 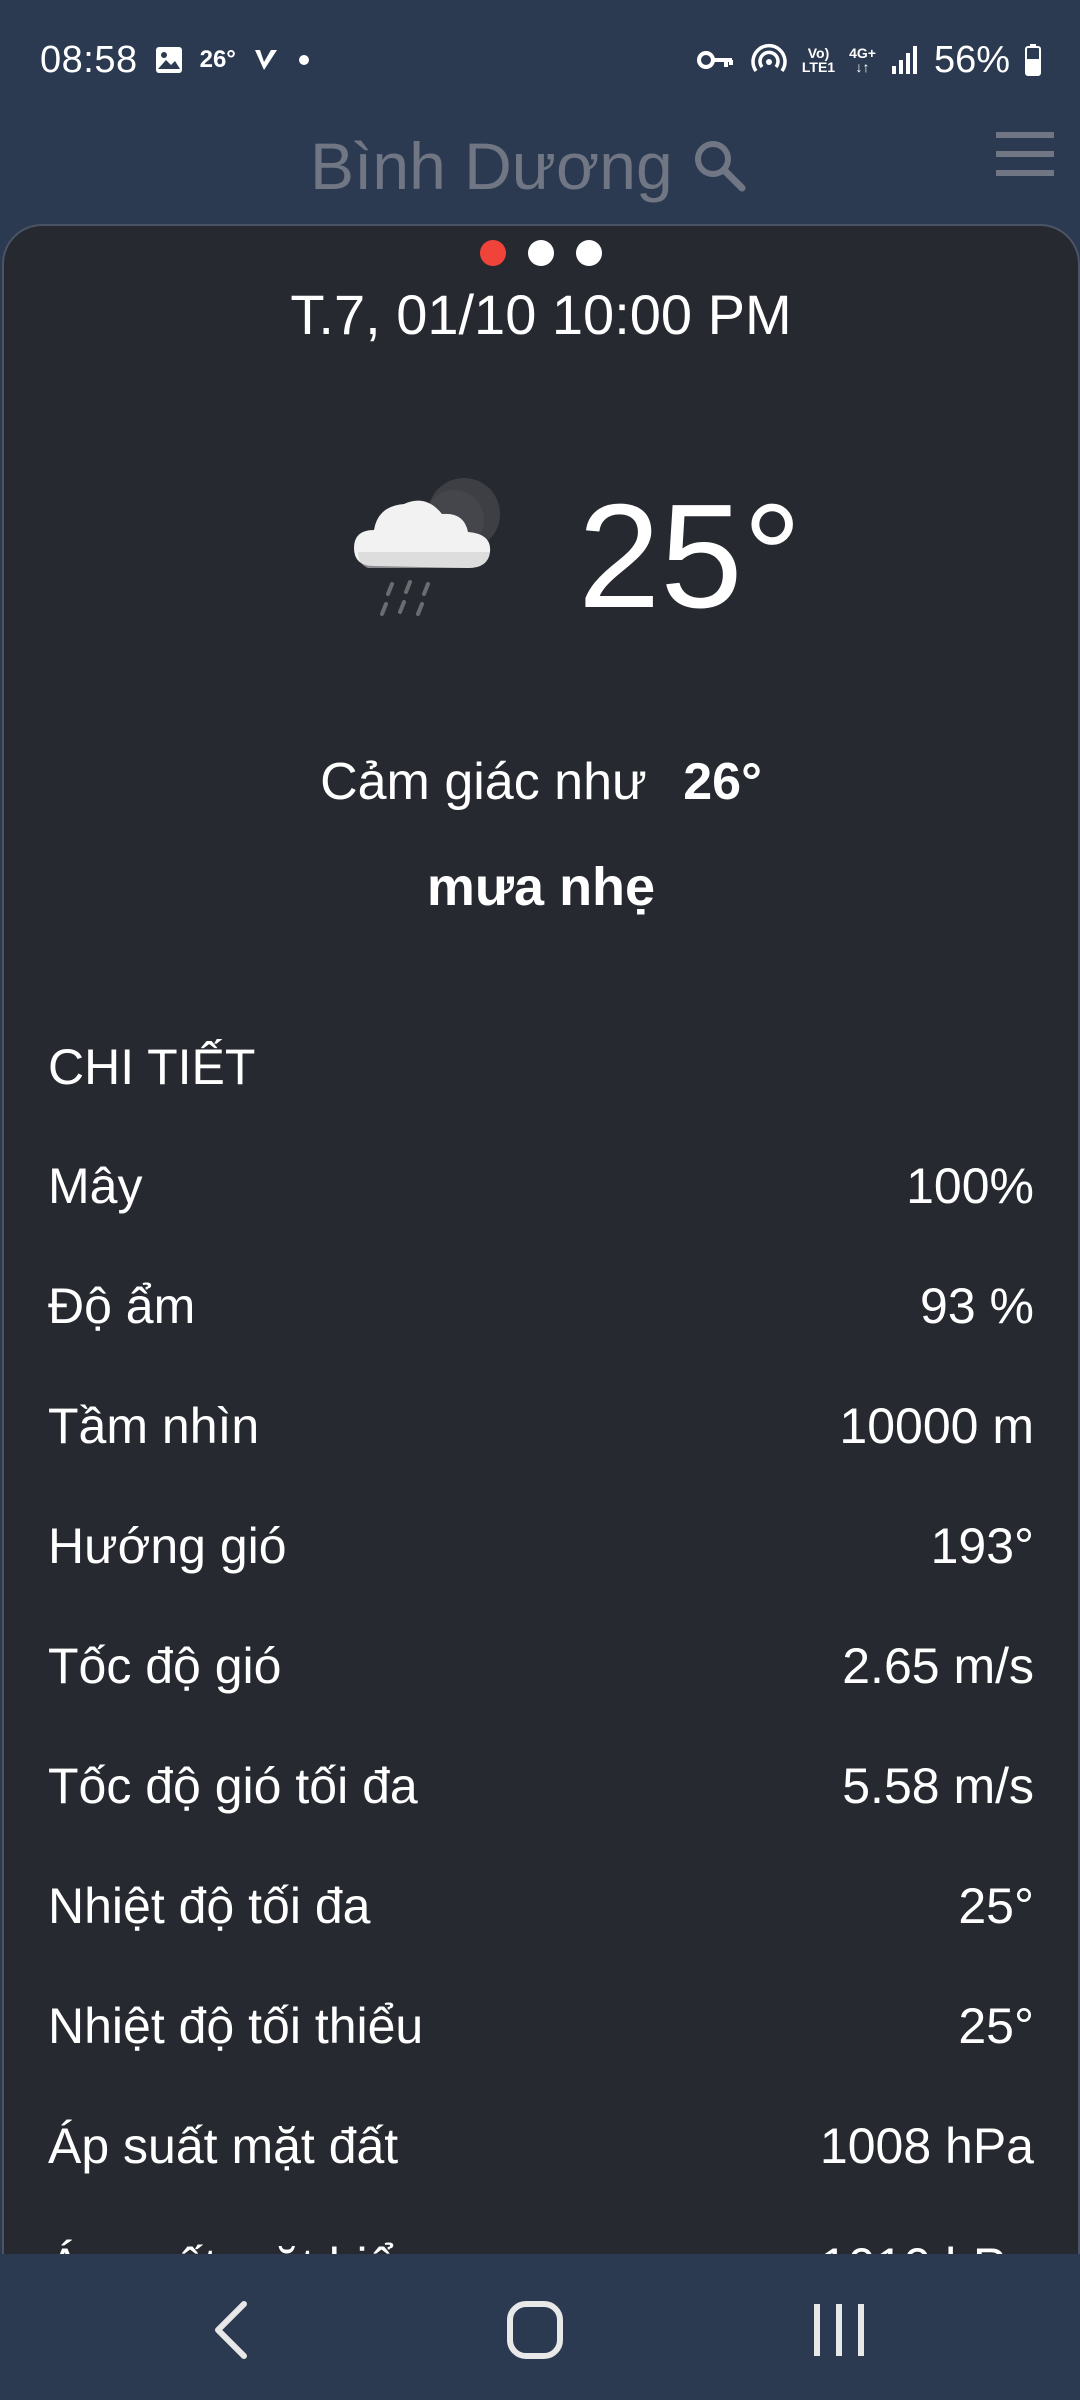 I want to click on detail-value: 2.65 m/s, so click(x=938, y=1666).